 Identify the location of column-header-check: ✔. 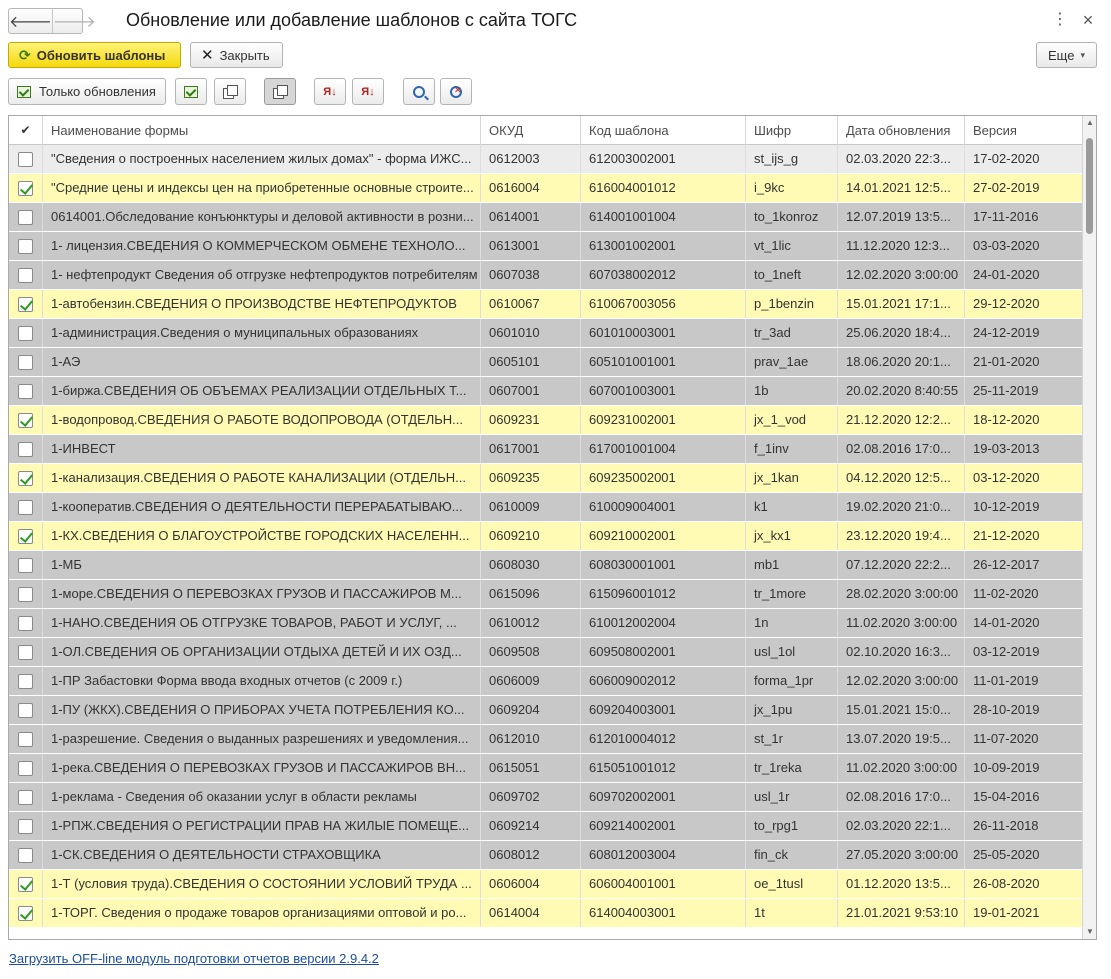
(26, 130).